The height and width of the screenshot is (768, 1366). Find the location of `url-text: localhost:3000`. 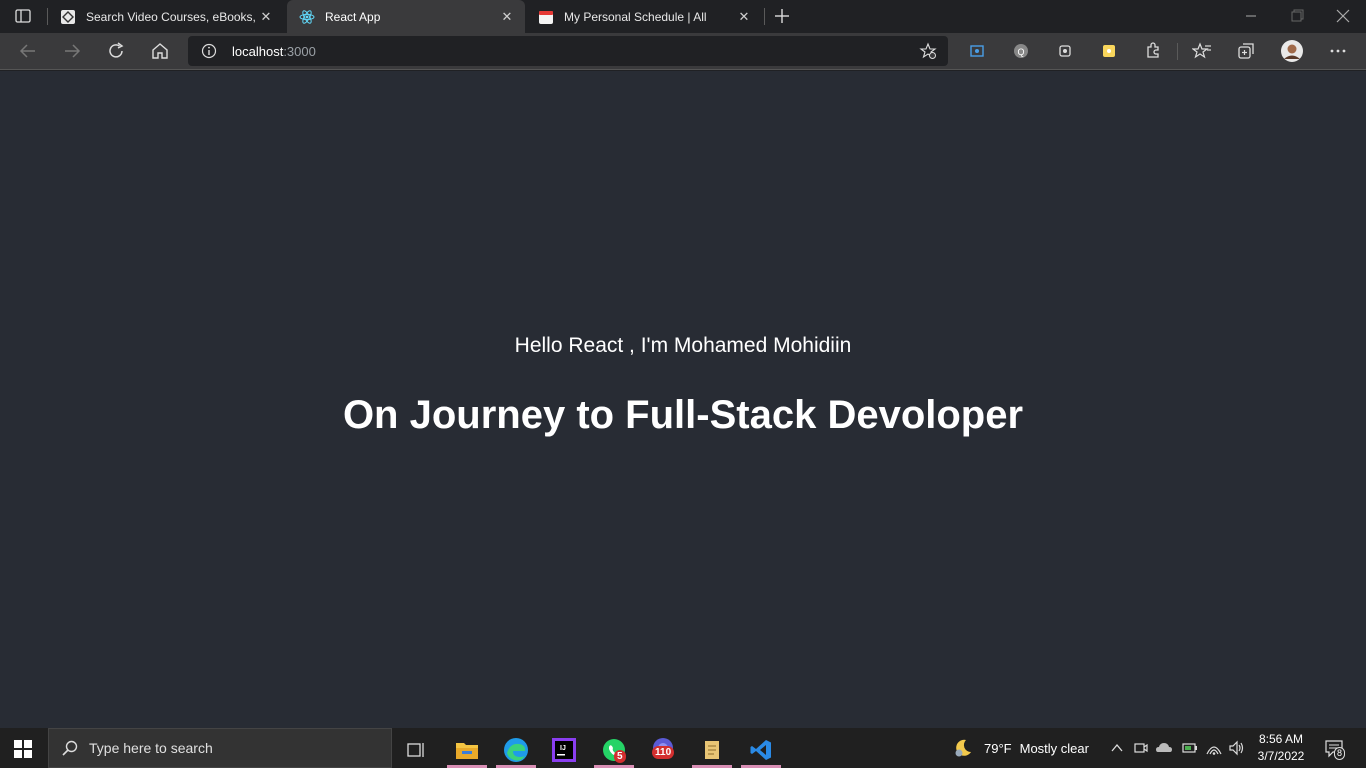

url-text: localhost:3000 is located at coordinates (274, 51).